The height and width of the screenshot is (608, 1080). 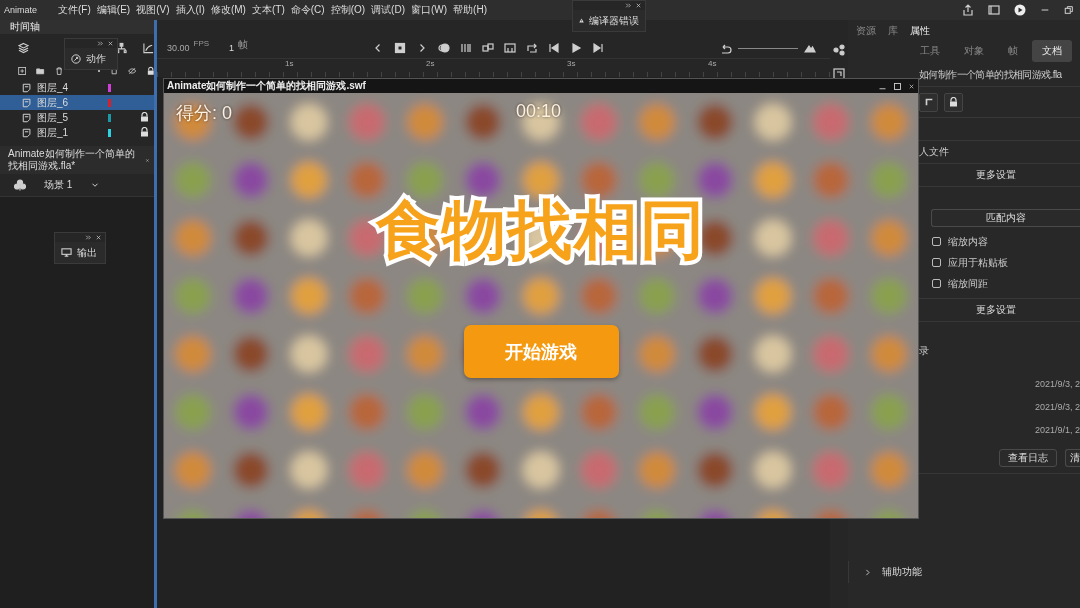 What do you see at coordinates (897, 86) in the screenshot?
I see `maximize-icon` at bounding box center [897, 86].